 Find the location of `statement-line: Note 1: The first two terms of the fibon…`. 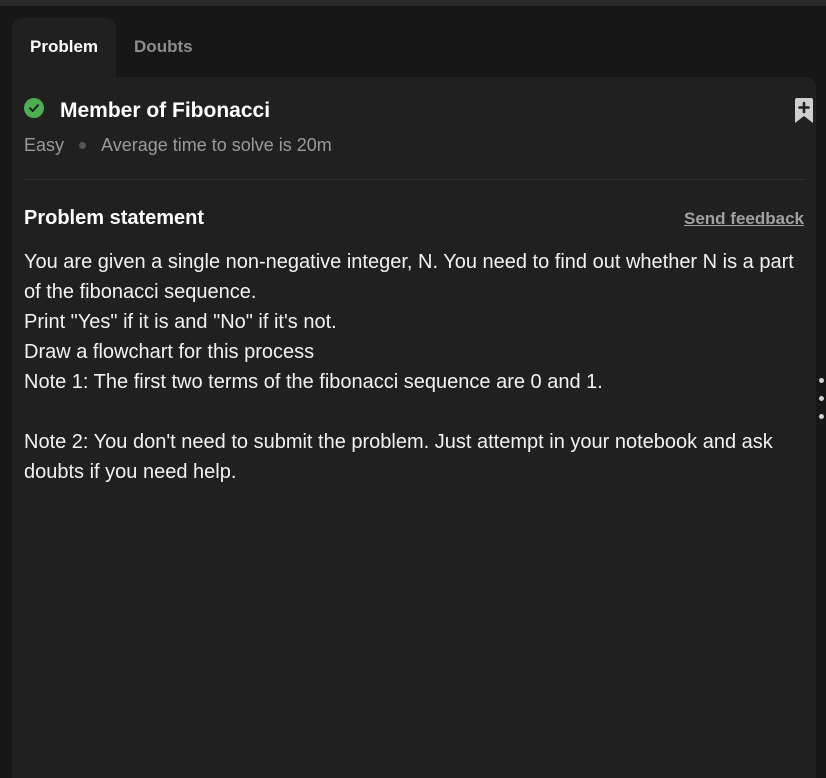

statement-line: Note 1: The first two terms of the fibon… is located at coordinates (313, 382).